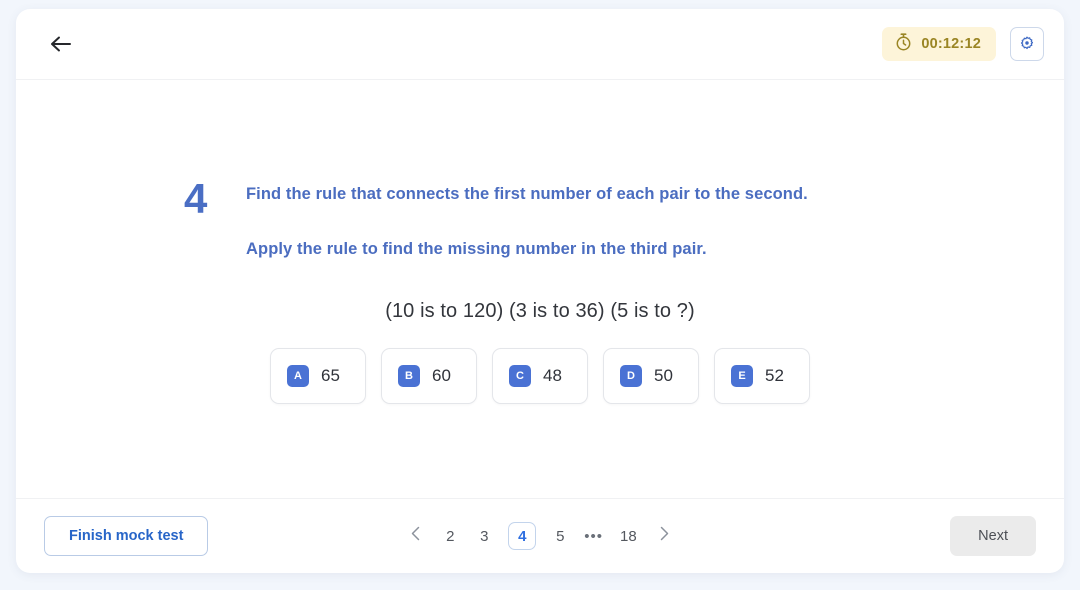 The height and width of the screenshot is (590, 1080). Describe the element at coordinates (903, 44) in the screenshot. I see `stopwatch-icon` at that location.